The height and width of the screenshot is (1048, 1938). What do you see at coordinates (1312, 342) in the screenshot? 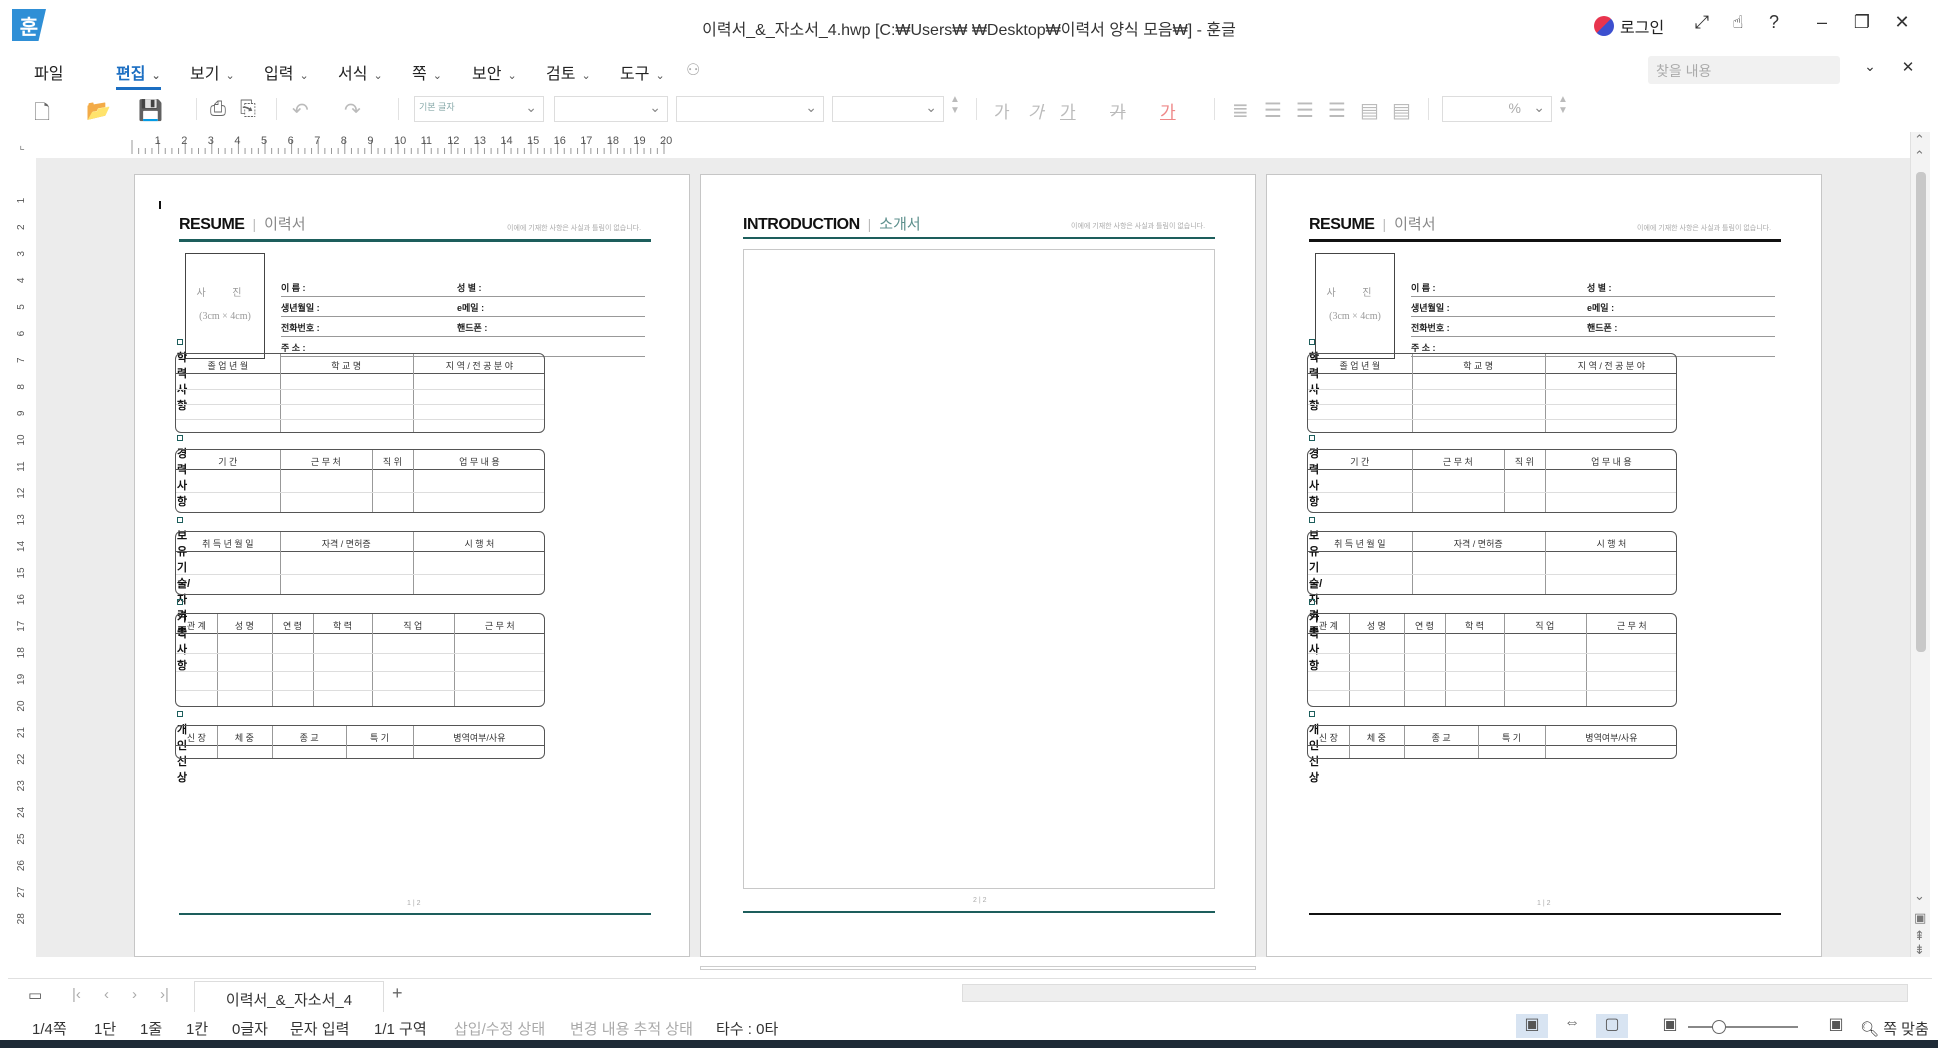
I see `section-bullet-icon` at bounding box center [1312, 342].